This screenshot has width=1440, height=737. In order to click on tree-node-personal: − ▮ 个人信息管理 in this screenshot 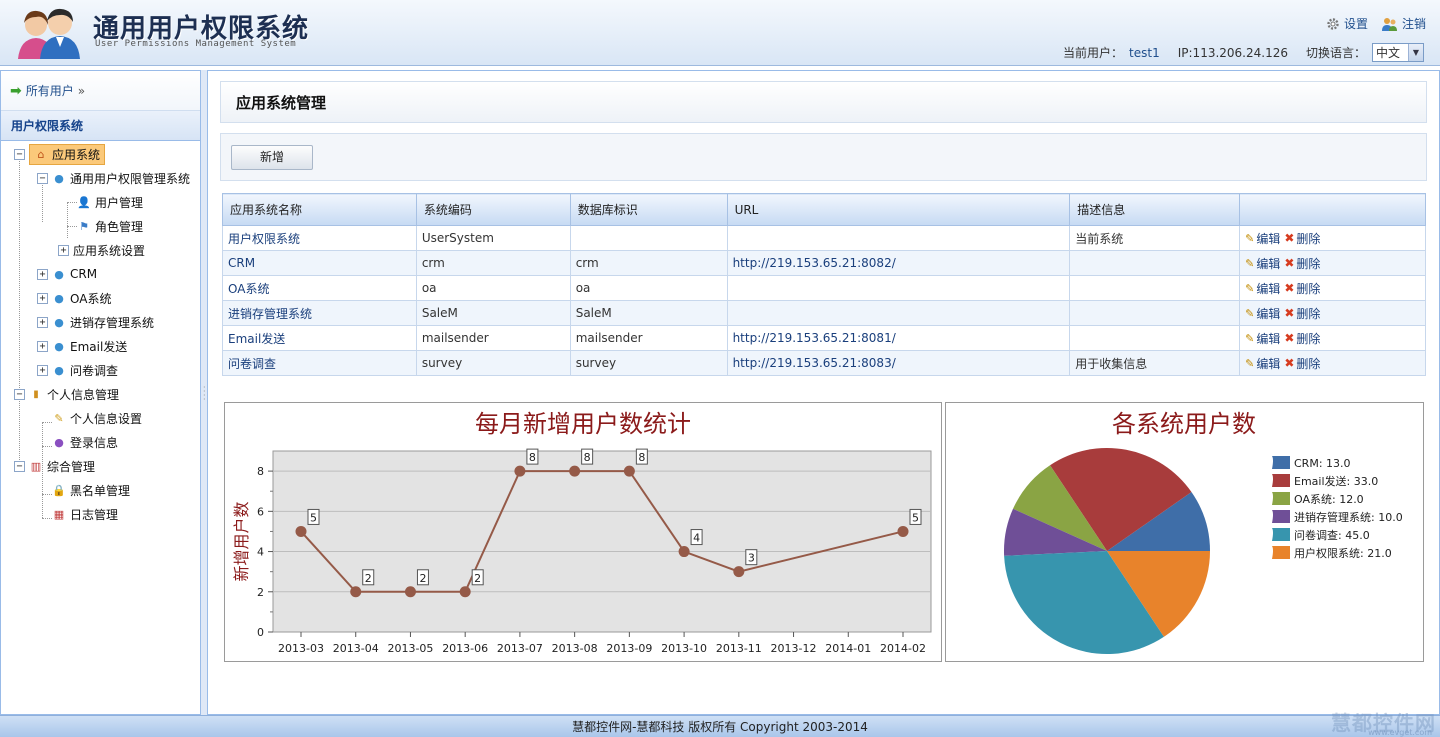, I will do `click(66, 394)`.